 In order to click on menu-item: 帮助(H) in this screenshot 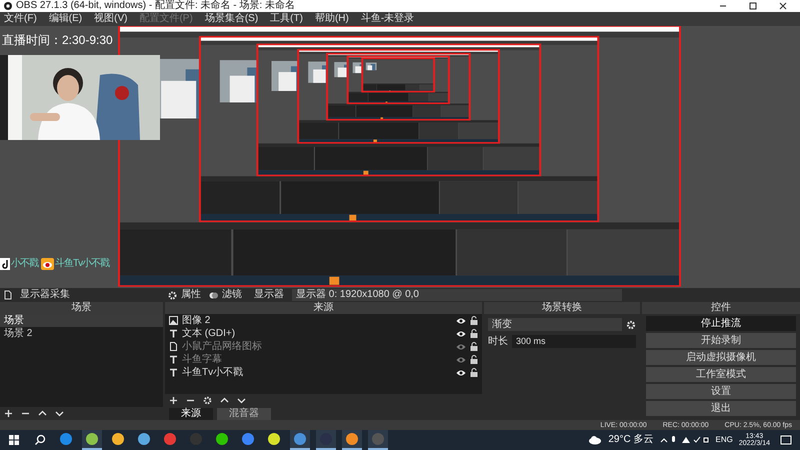, I will do `click(331, 19)`.